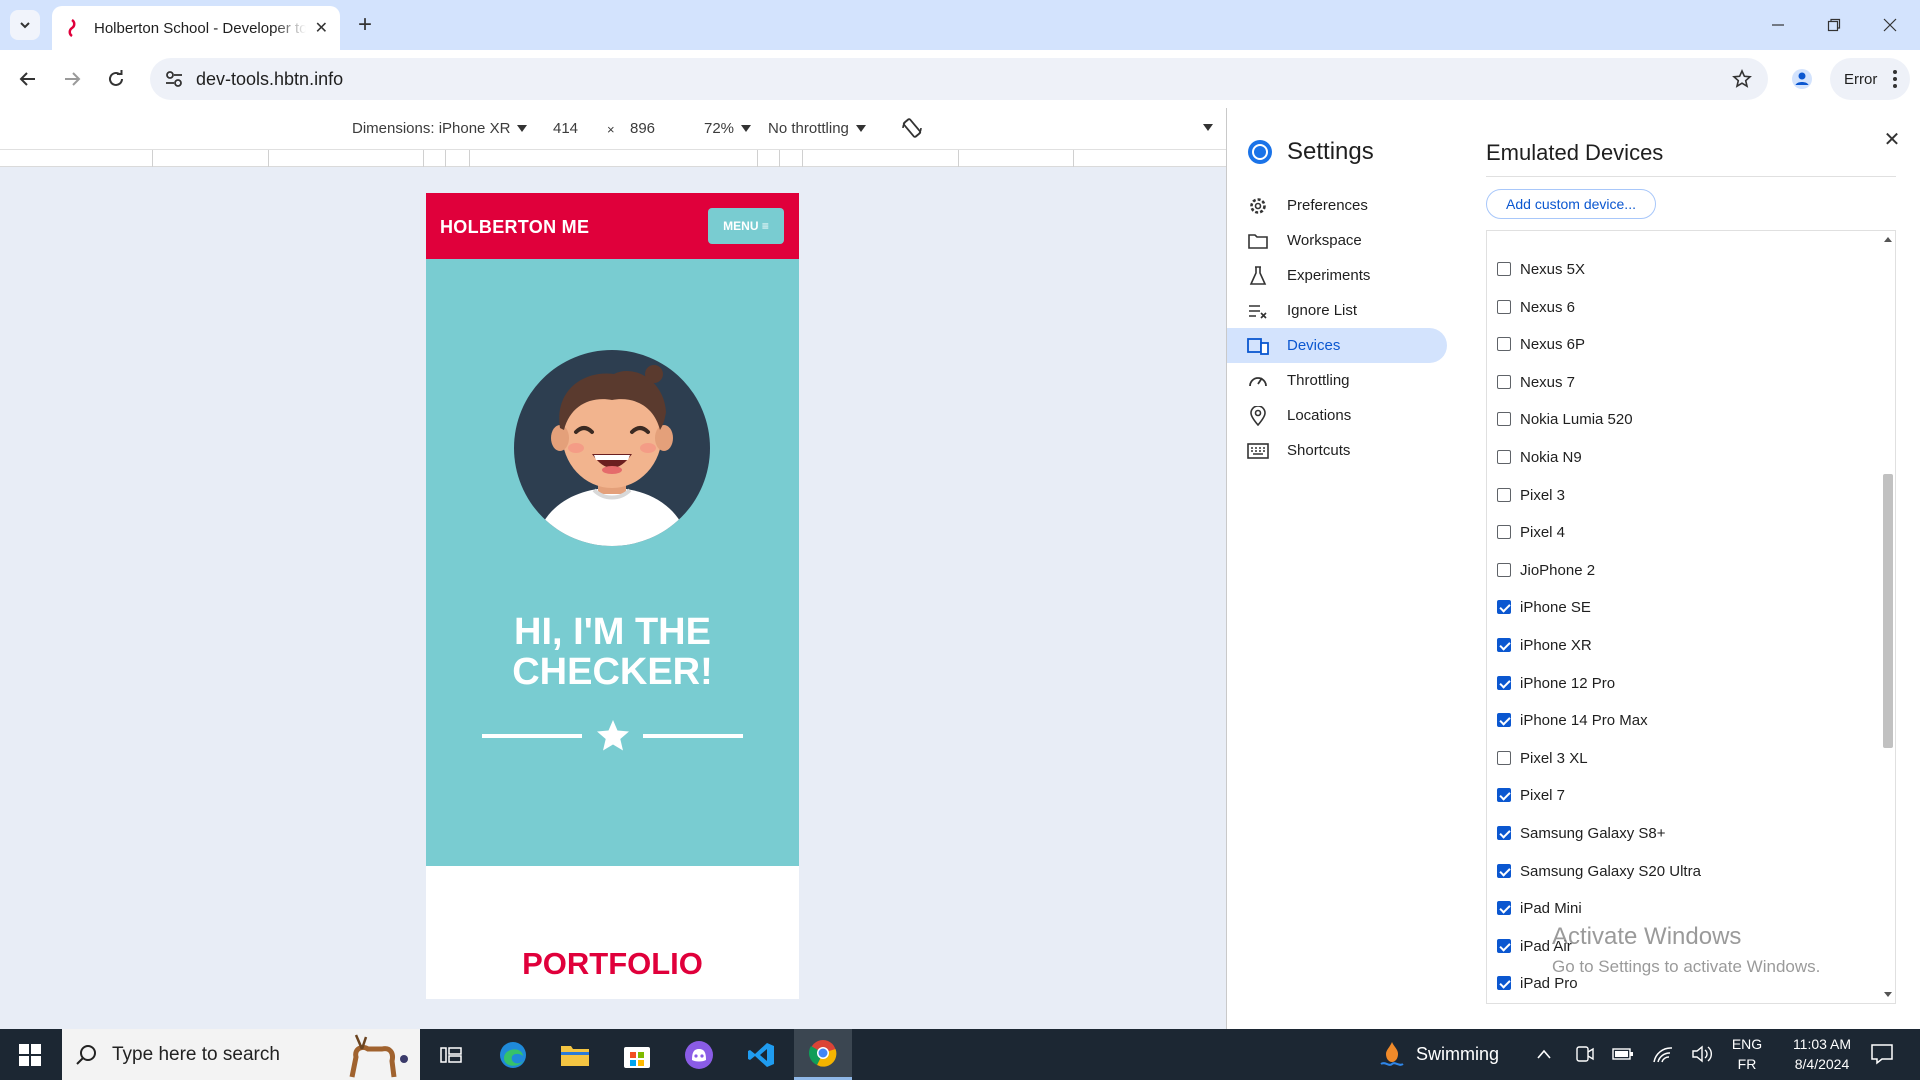  I want to click on device-row: Nexus 6P, so click(1541, 344).